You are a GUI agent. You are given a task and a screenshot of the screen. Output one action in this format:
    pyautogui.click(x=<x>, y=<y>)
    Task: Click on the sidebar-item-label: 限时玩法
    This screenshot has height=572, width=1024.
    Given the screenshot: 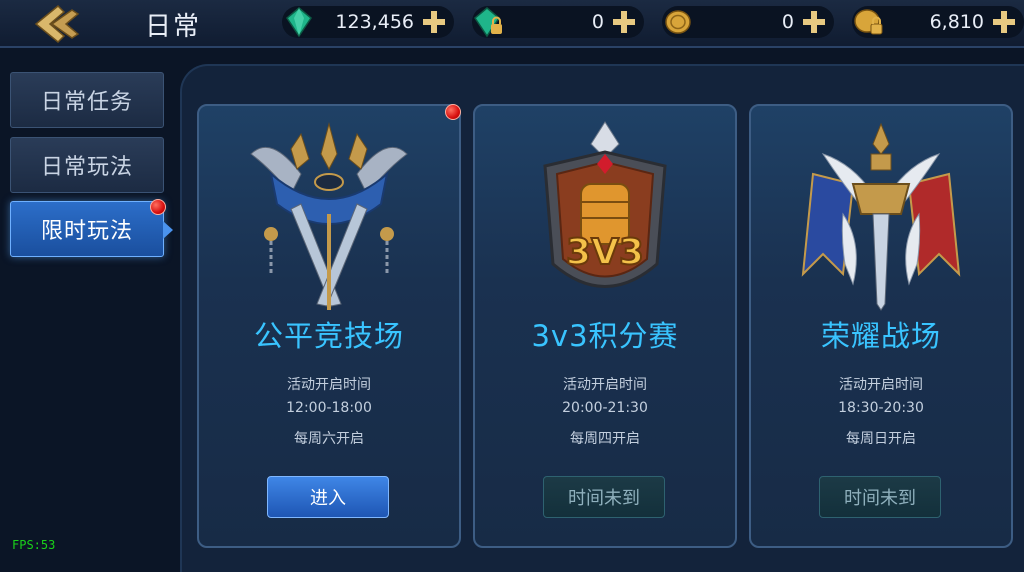 What is the action you would take?
    pyautogui.click(x=86, y=231)
    